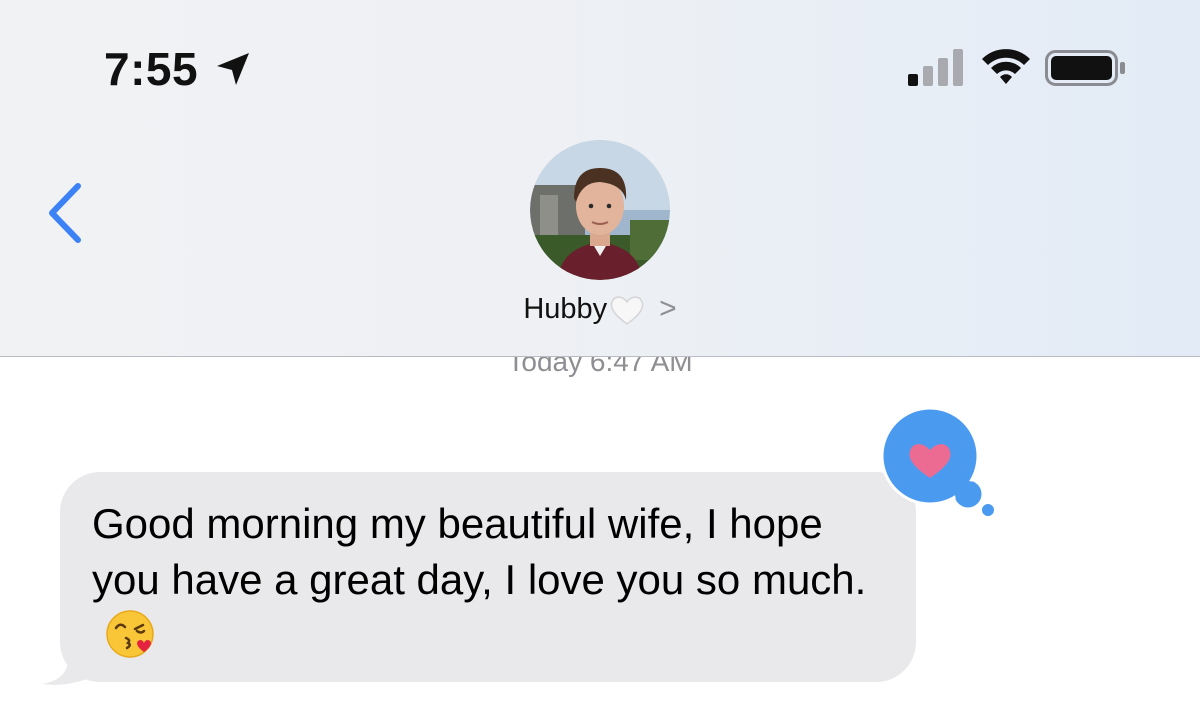 Image resolution: width=1200 pixels, height=708 pixels. I want to click on back-button, so click(65, 213).